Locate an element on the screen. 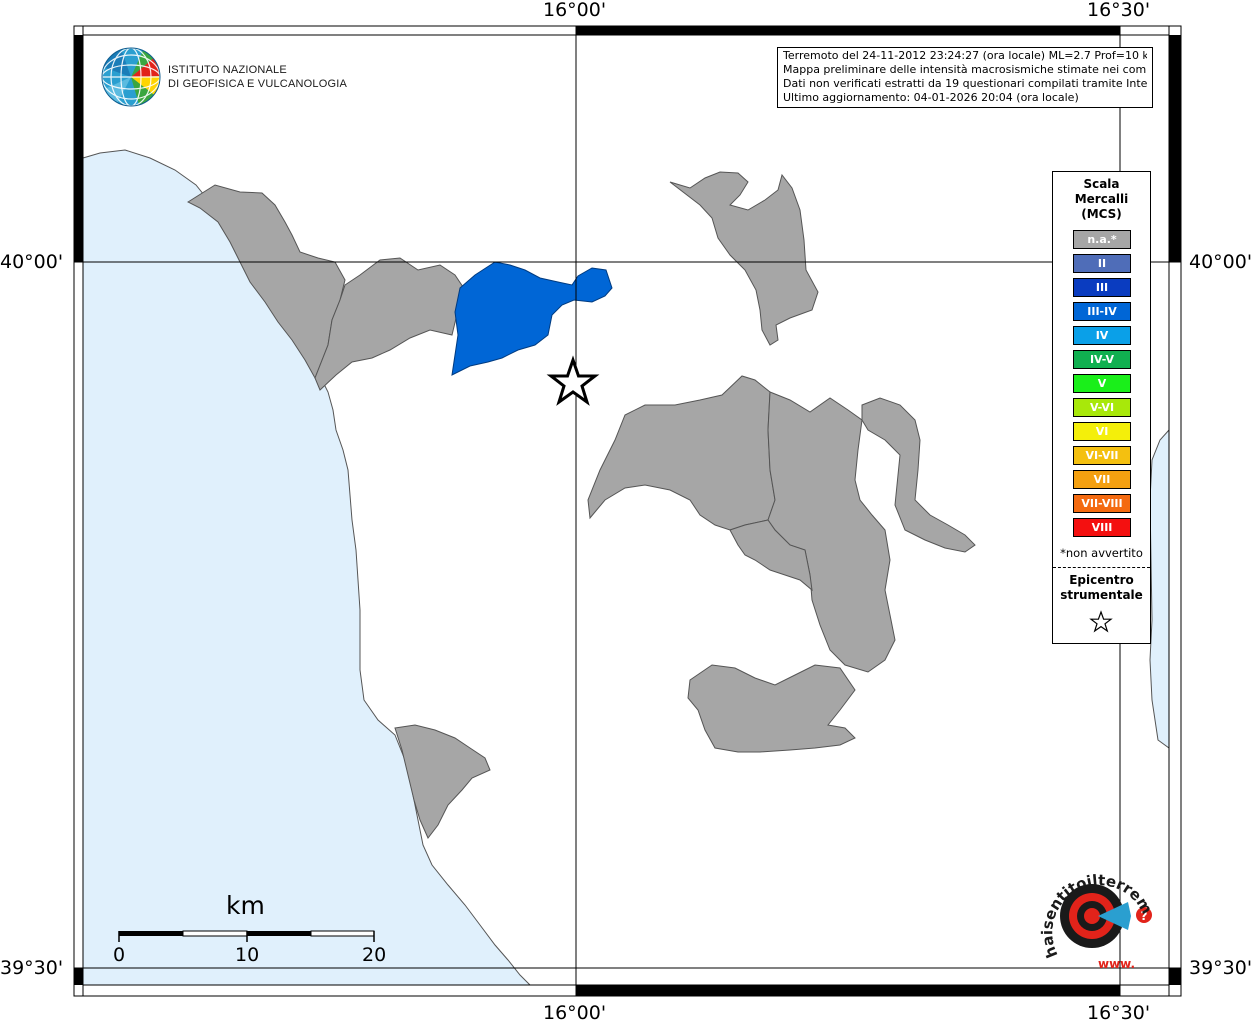 Image resolution: width=1254 pixels, height=1024 pixels. lat-label-right-39-30: 39°30' is located at coordinates (1221, 968).